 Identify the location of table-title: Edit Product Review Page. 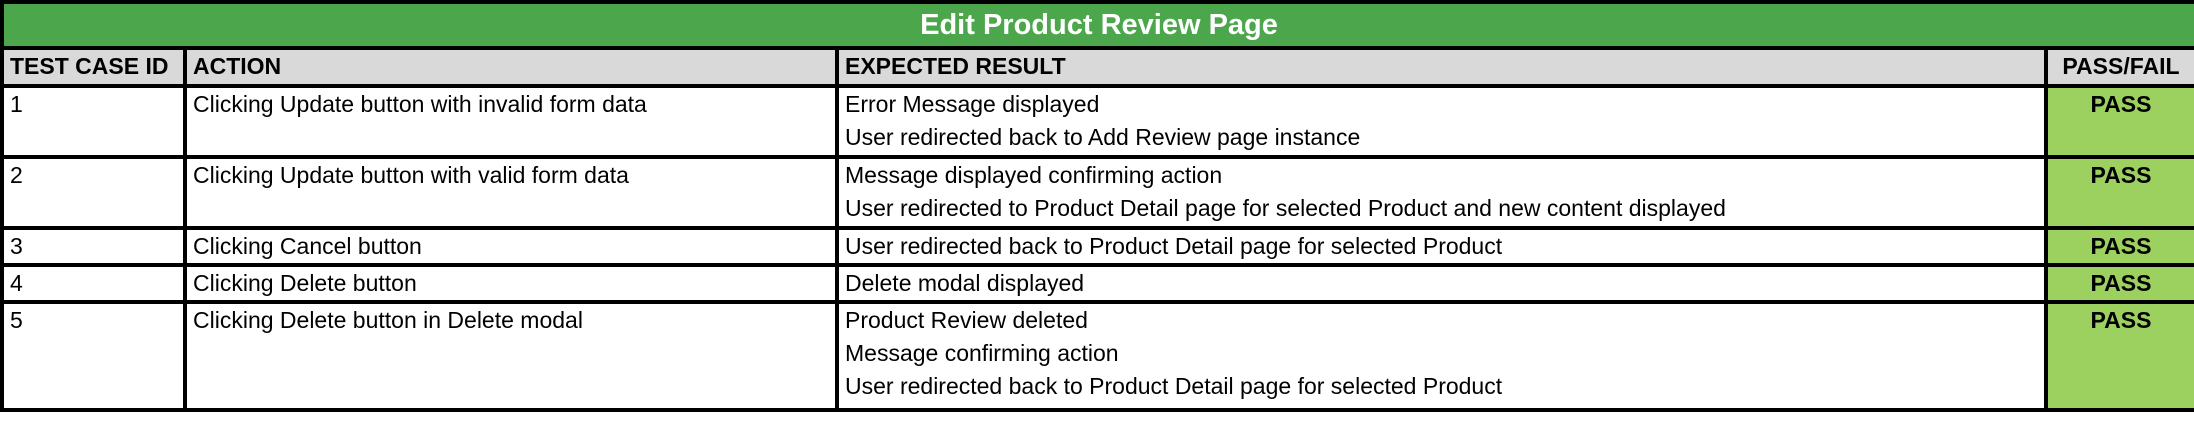
(1097, 25).